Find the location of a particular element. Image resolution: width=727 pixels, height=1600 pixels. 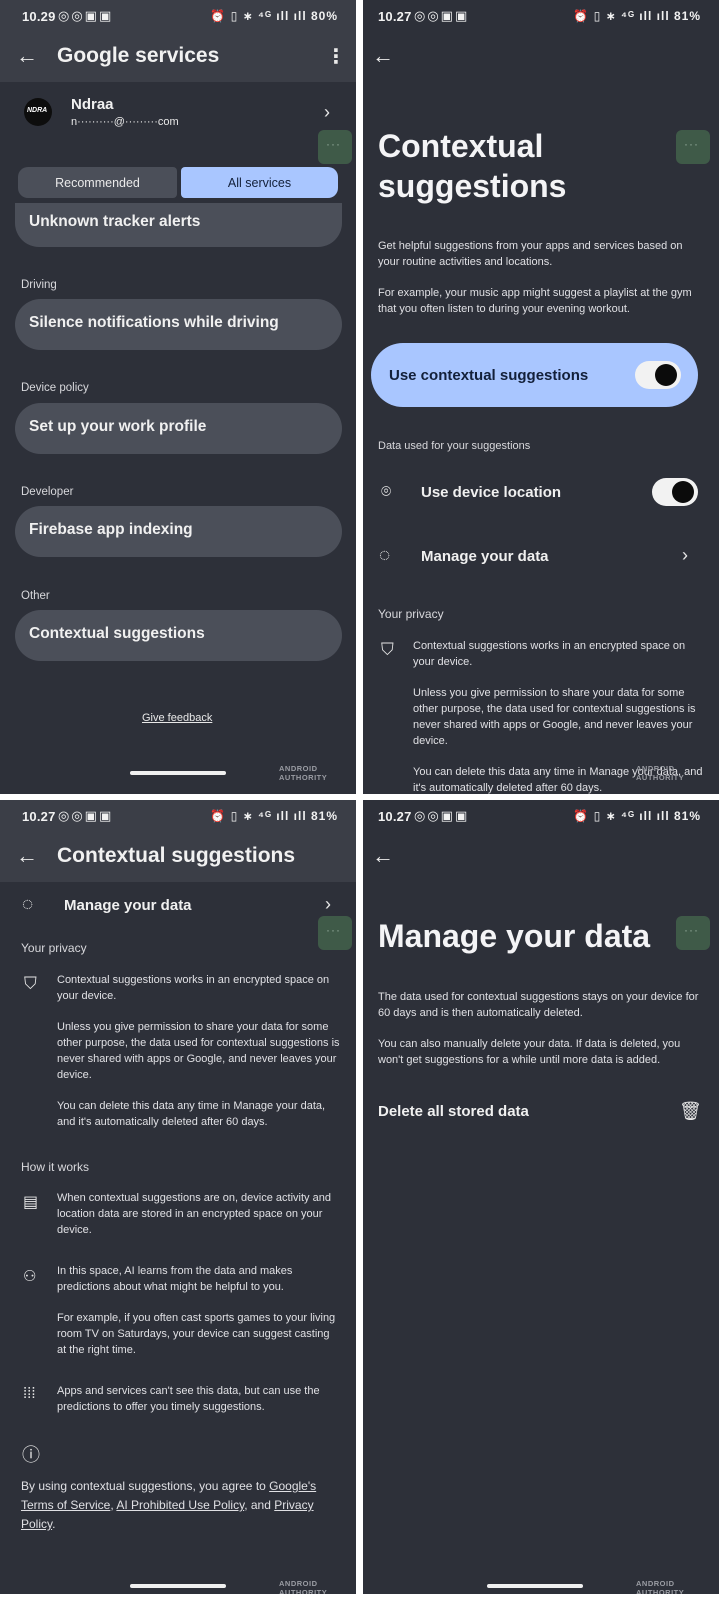

terms-suffix: . is located at coordinates (54, 1524).